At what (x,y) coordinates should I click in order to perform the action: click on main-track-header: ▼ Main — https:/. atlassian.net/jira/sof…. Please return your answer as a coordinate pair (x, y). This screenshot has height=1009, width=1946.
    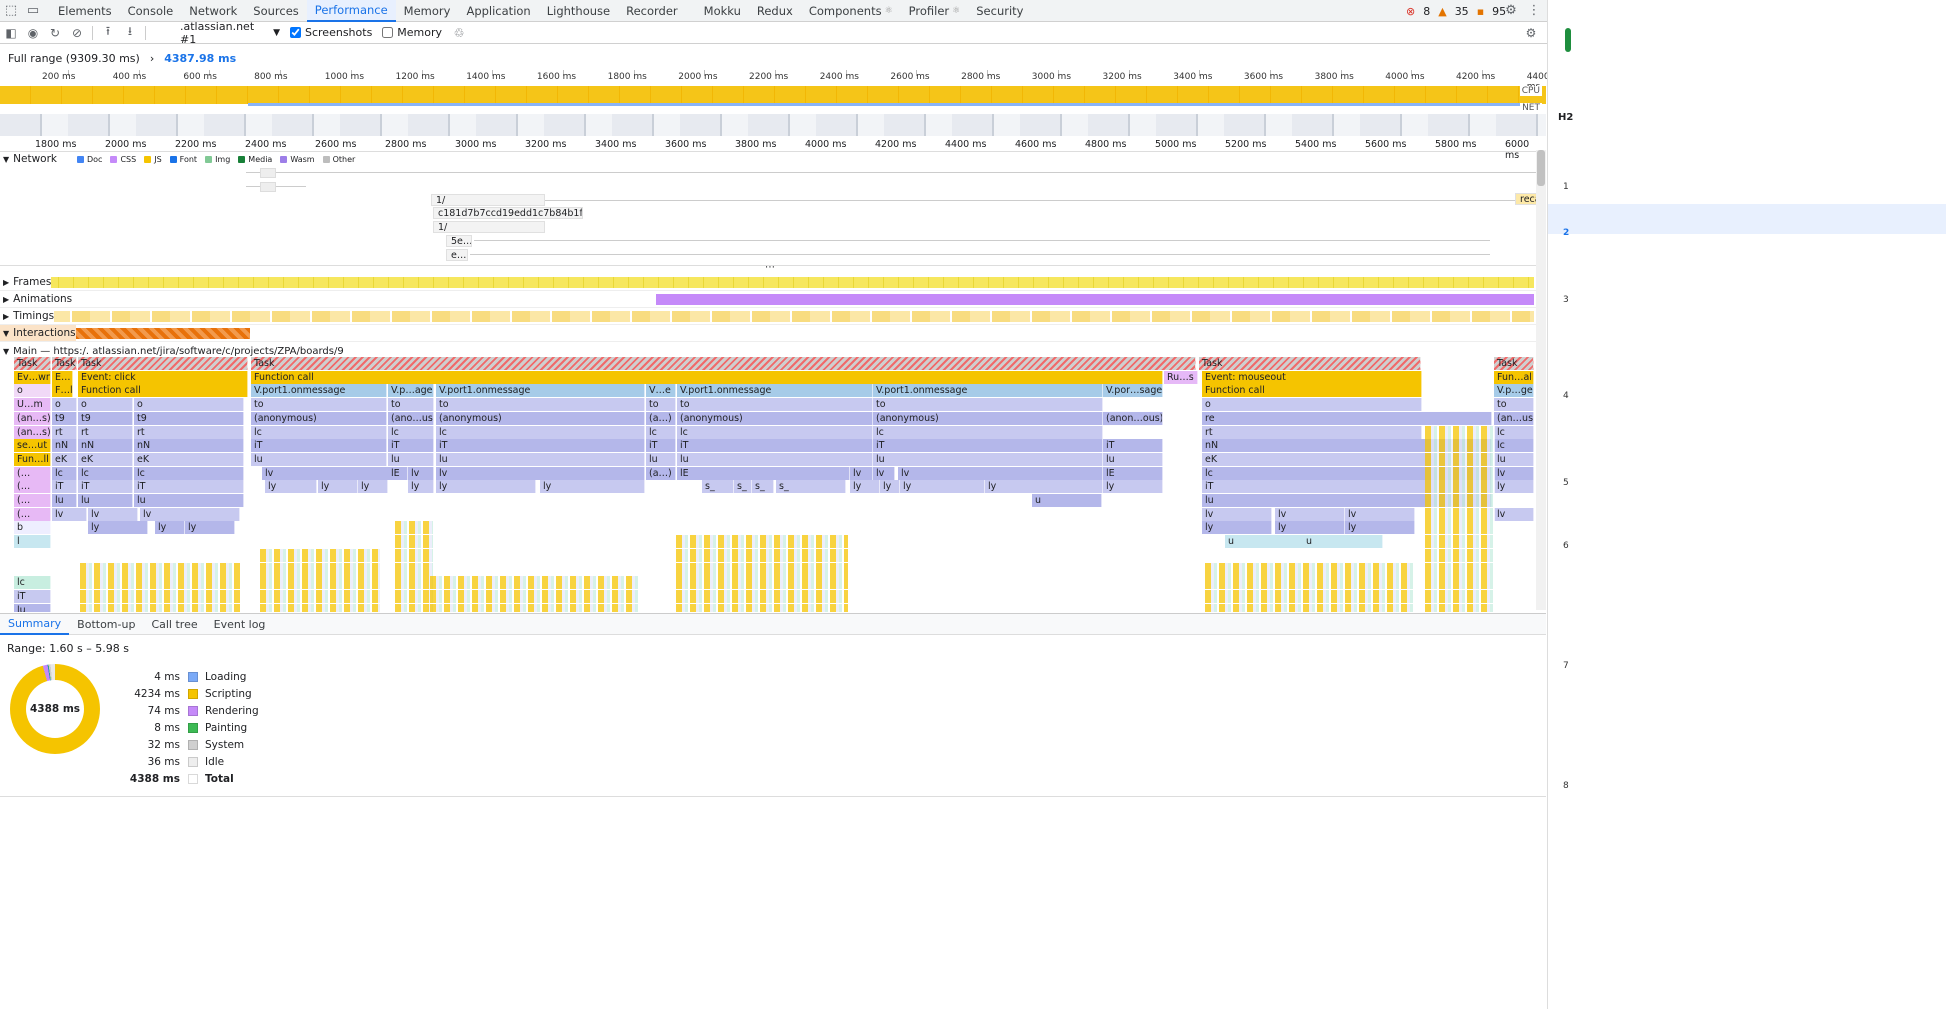
    Looking at the image, I should click on (172, 351).